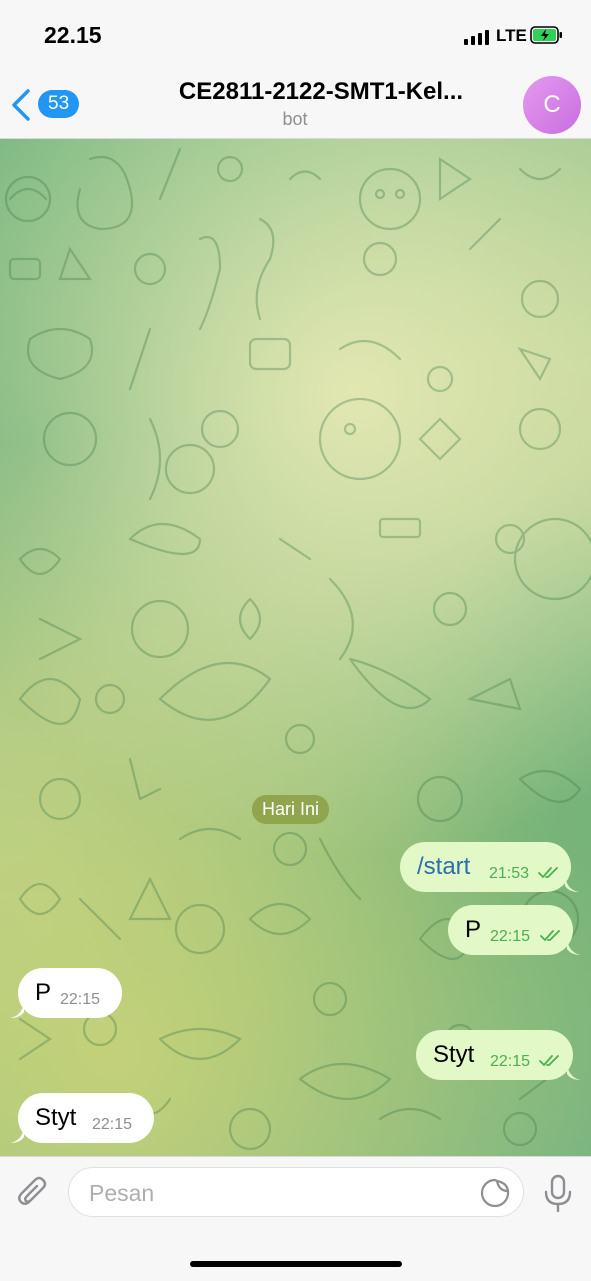  What do you see at coordinates (509, 873) in the screenshot?
I see `message-time: 21:53` at bounding box center [509, 873].